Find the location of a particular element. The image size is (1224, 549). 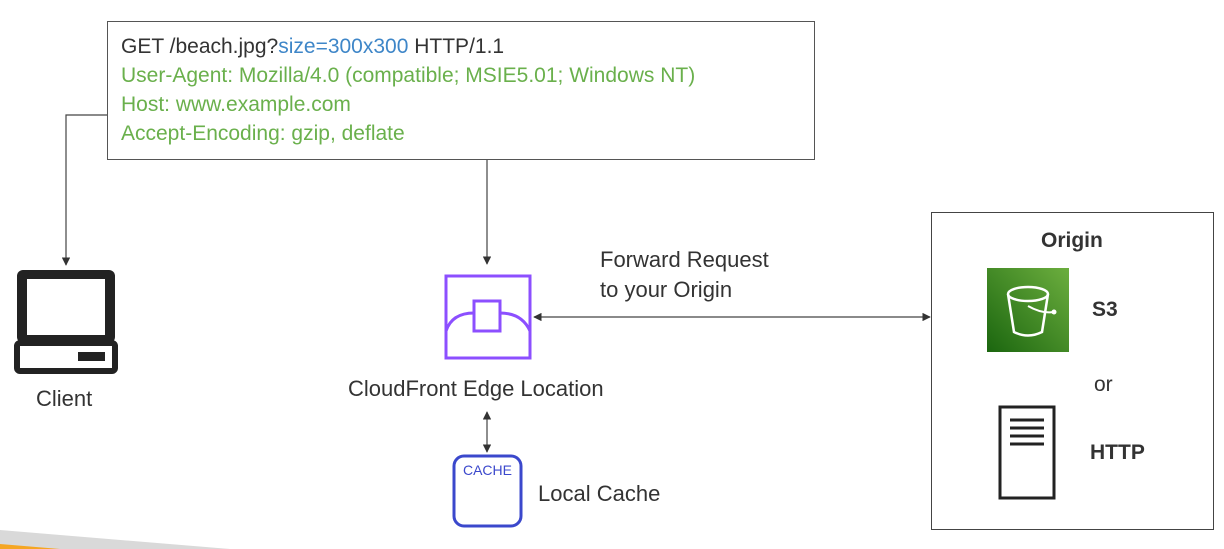

client-label: Client is located at coordinates (64, 398).